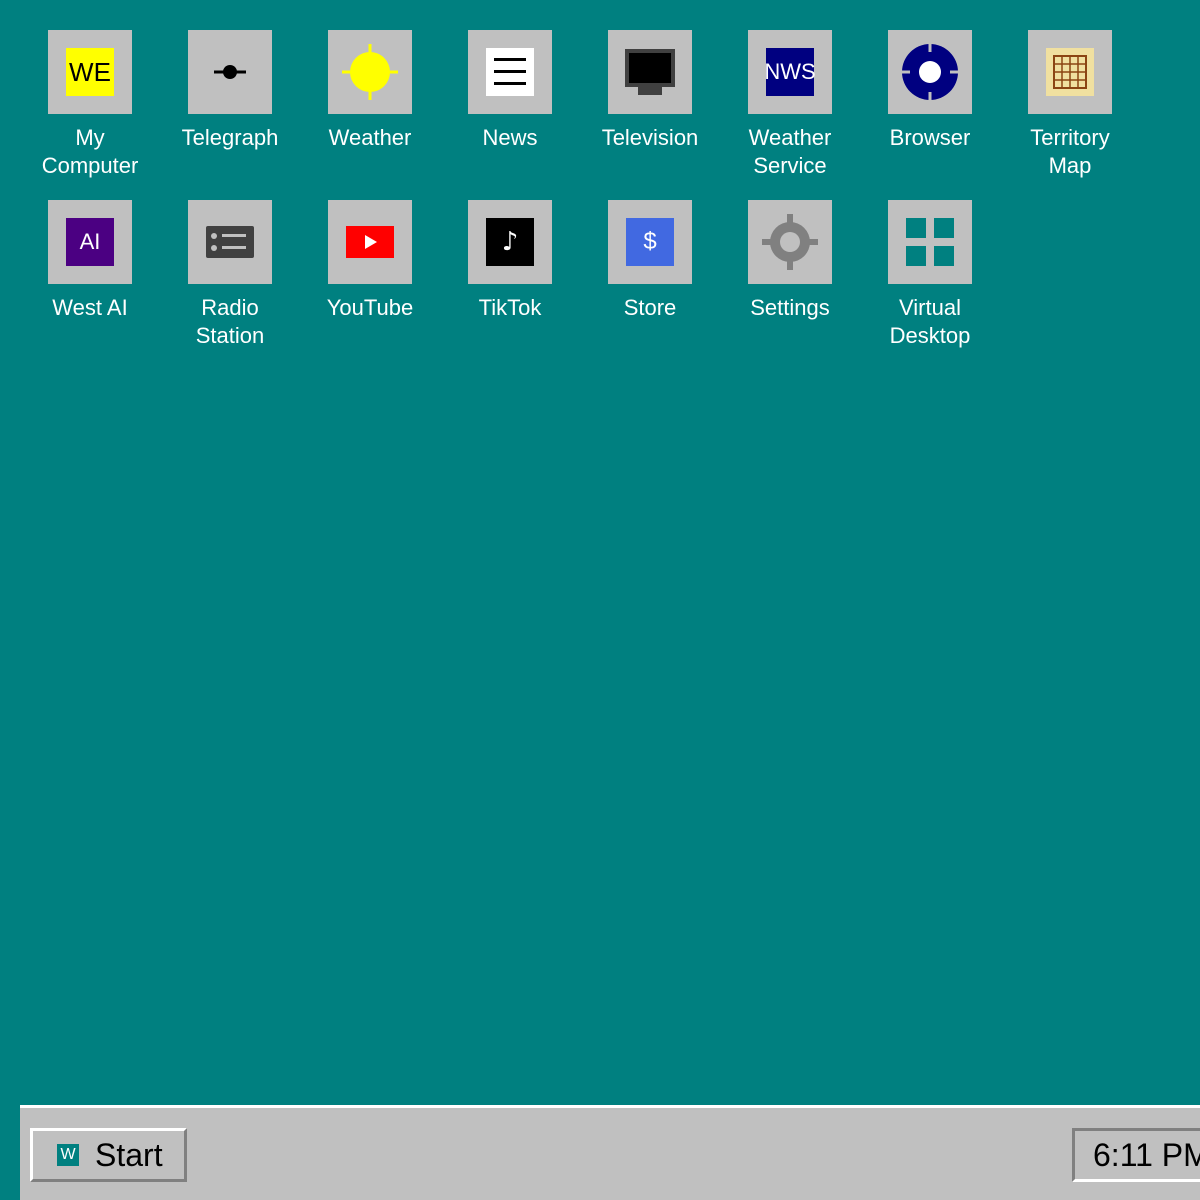  I want to click on windows-grid-icon, so click(930, 242).